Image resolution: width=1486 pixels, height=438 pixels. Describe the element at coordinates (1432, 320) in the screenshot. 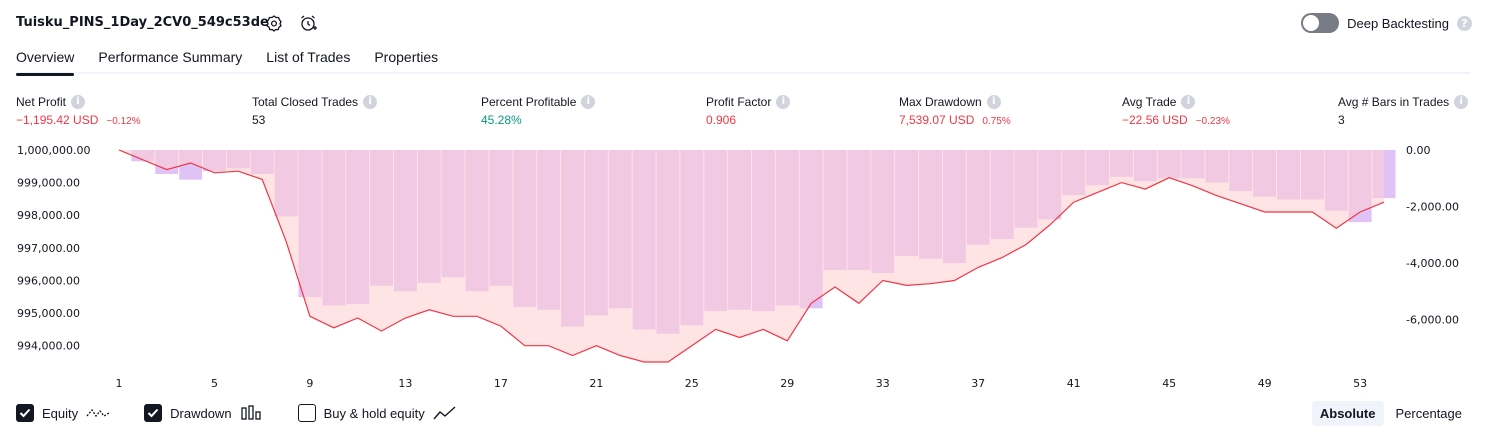

I see `right-axis-tick-label: -6,000.00` at that location.